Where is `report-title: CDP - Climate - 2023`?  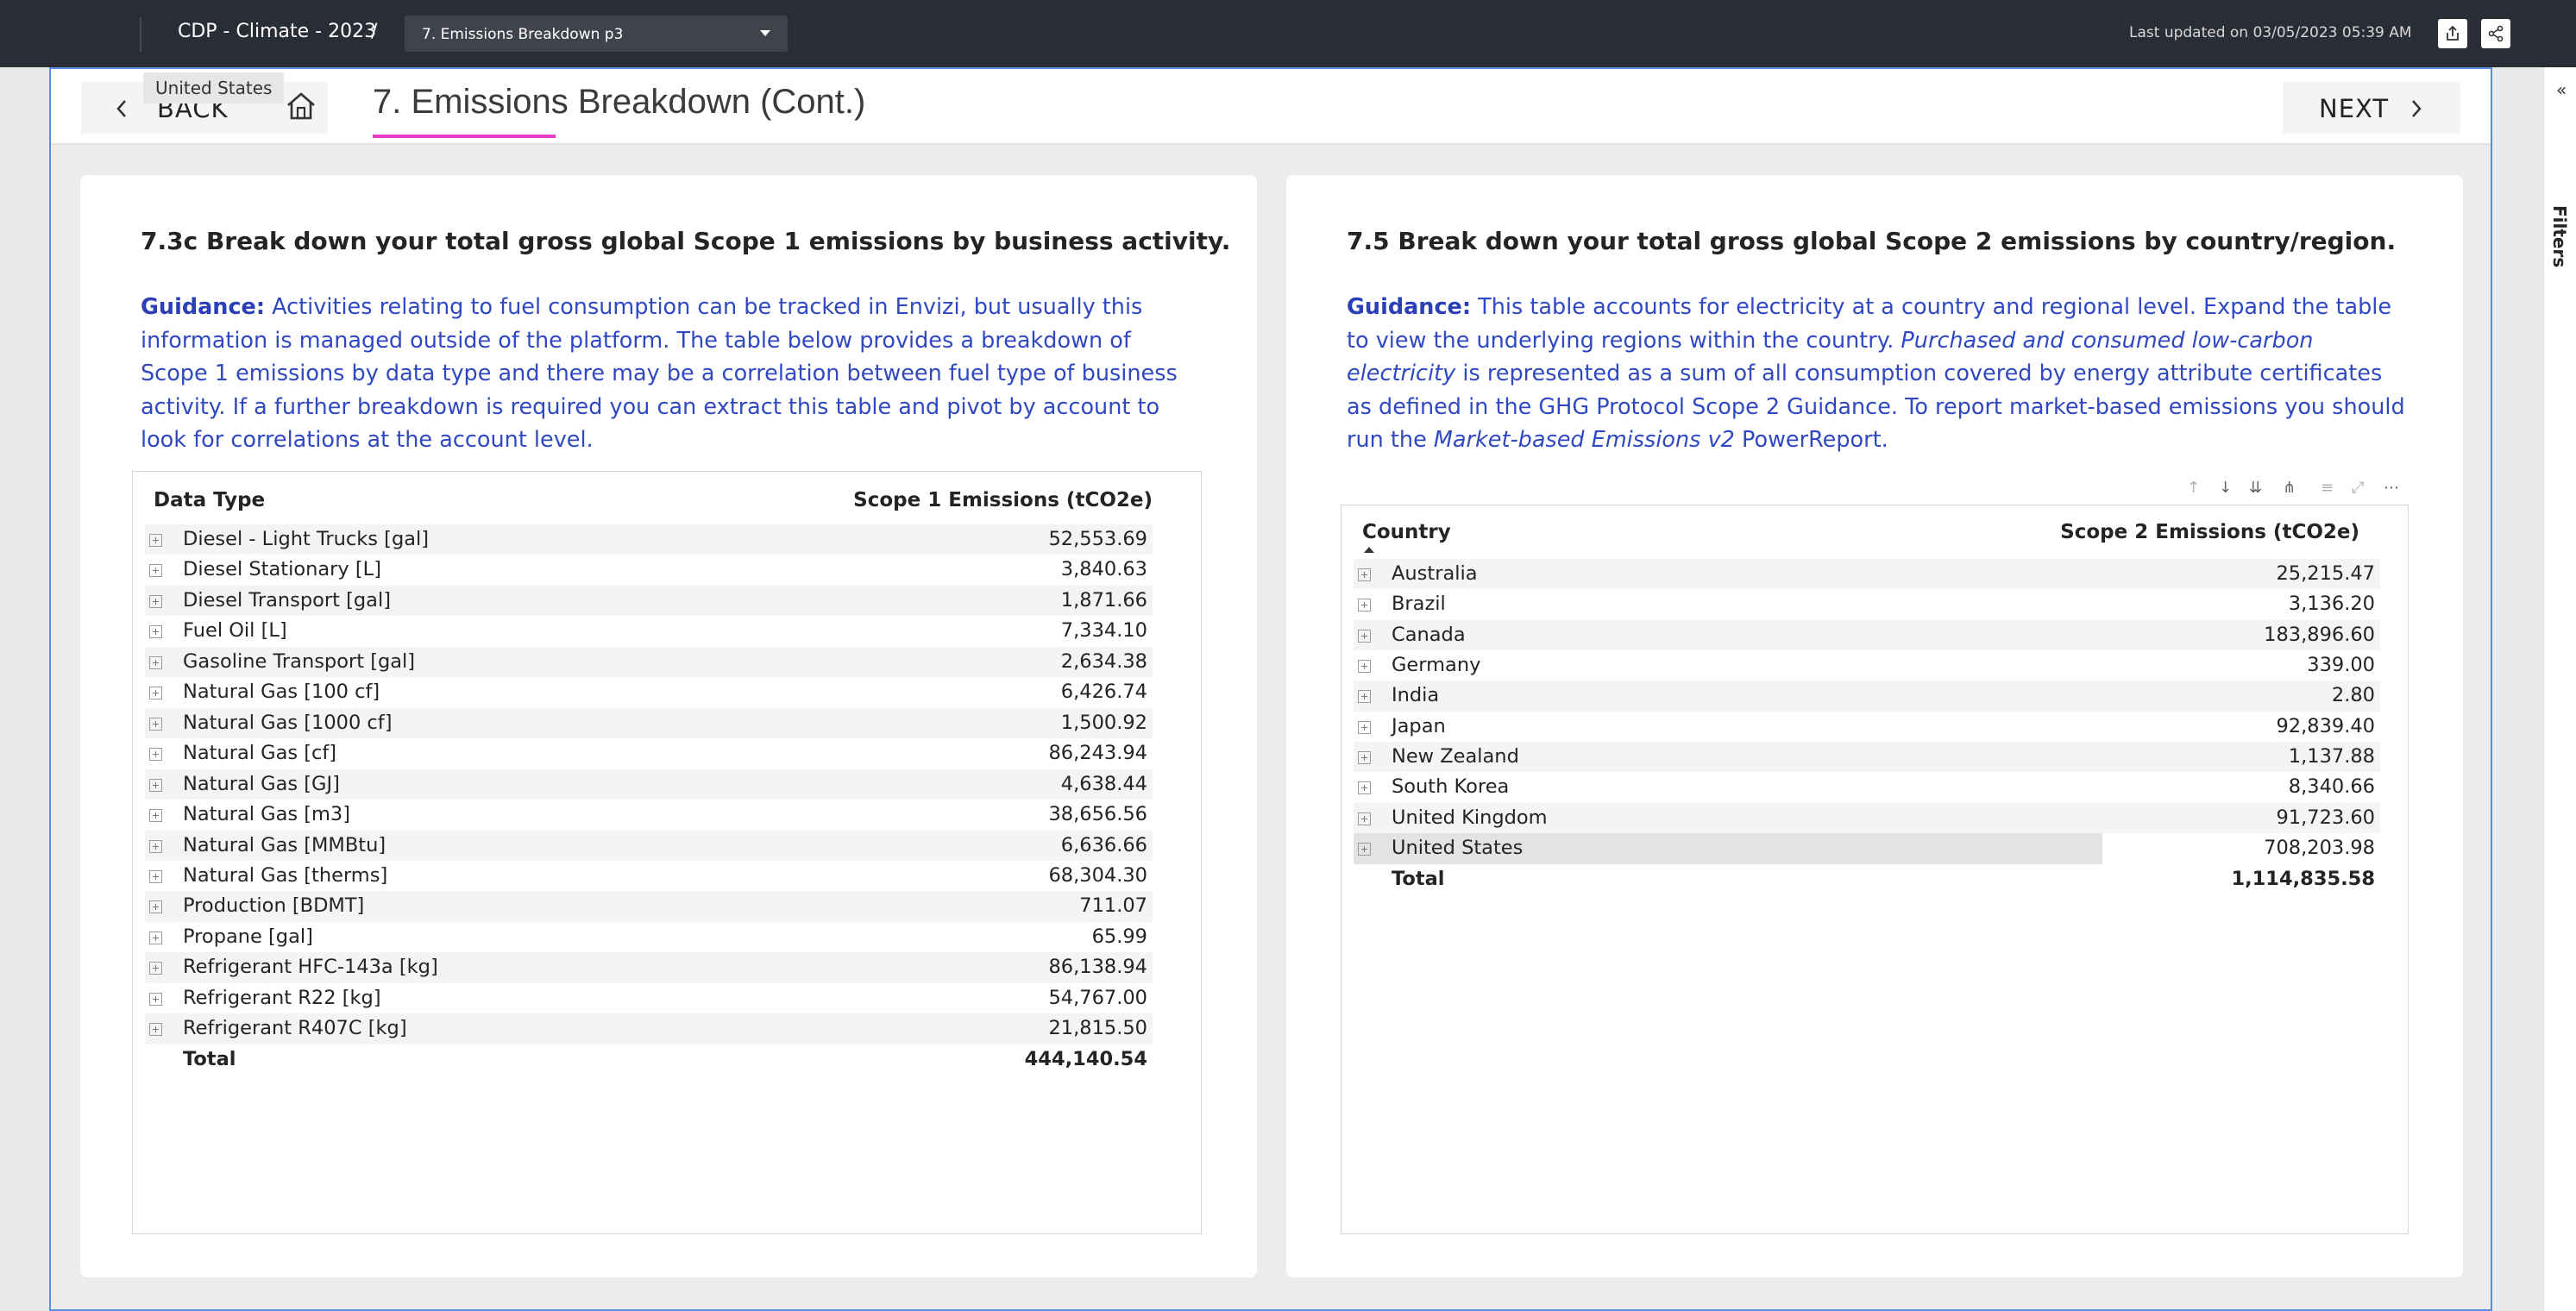 report-title: CDP - Climate - 2023 is located at coordinates (277, 31).